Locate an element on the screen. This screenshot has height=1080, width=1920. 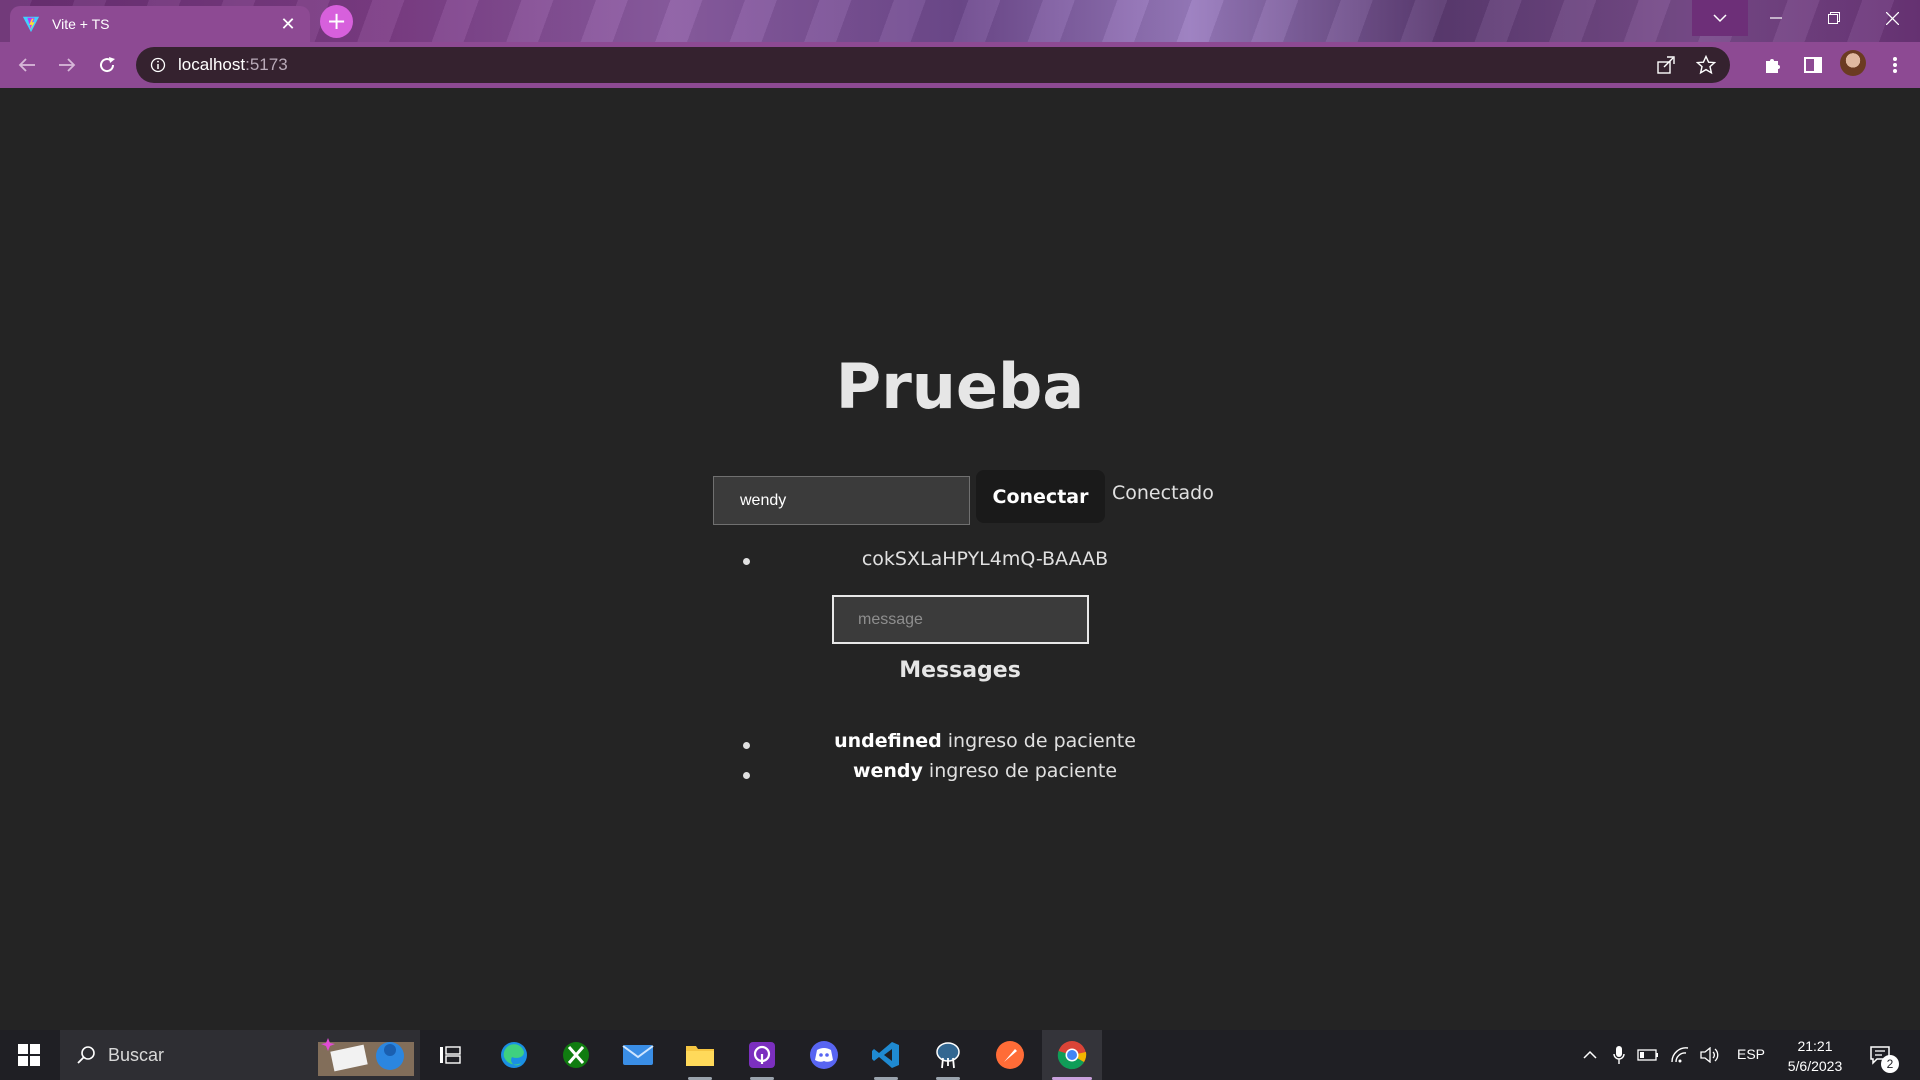
forward-button is located at coordinates (67, 65).